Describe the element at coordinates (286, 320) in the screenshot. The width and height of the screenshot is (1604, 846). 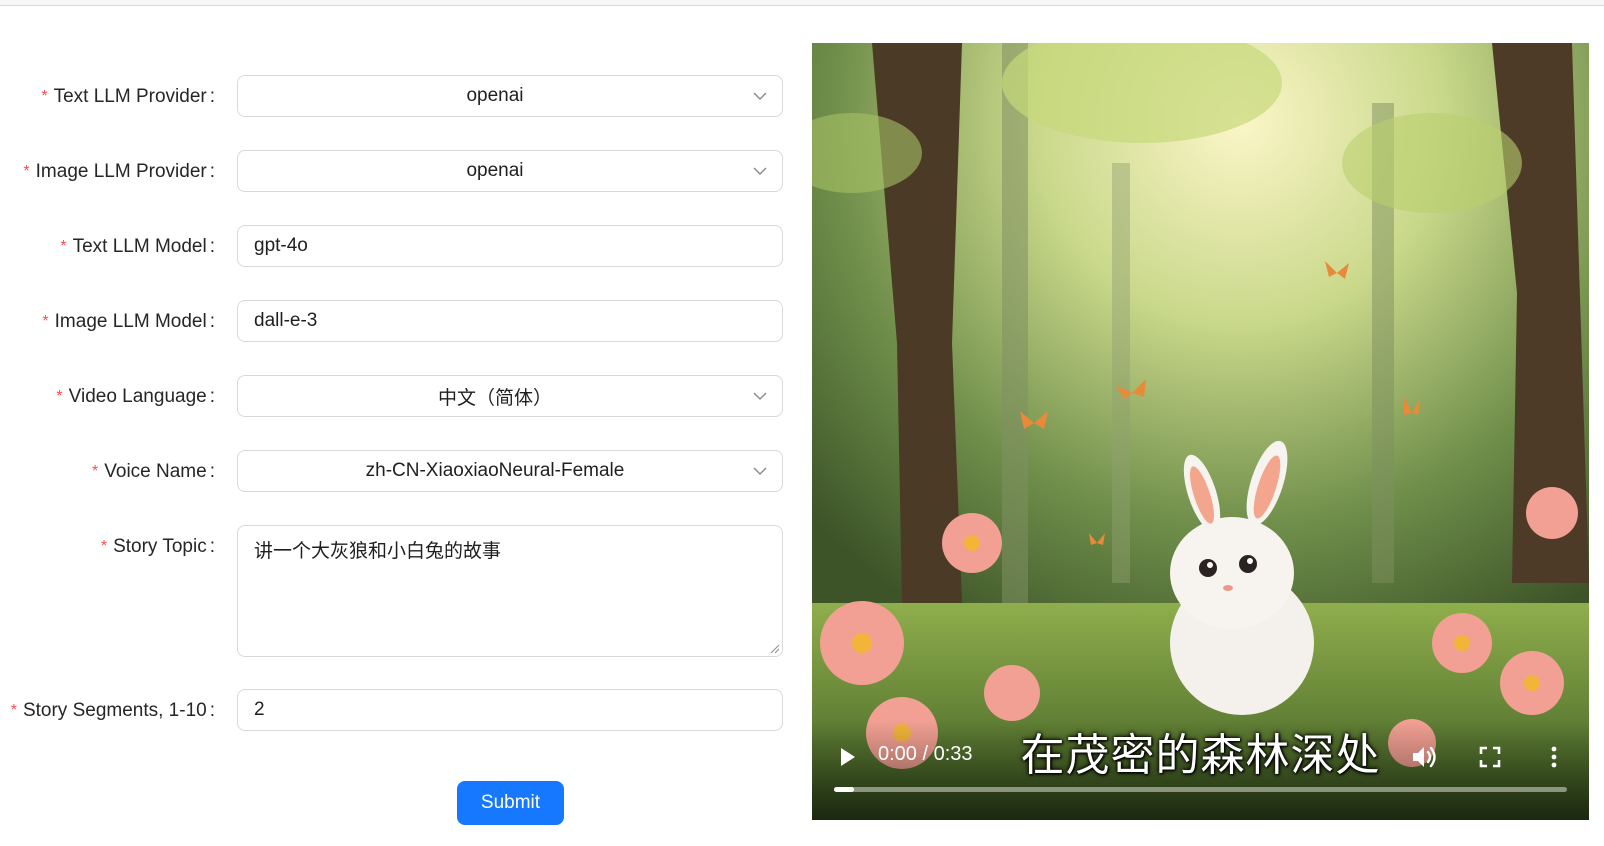
I see `input-value: dall-e-3` at that location.